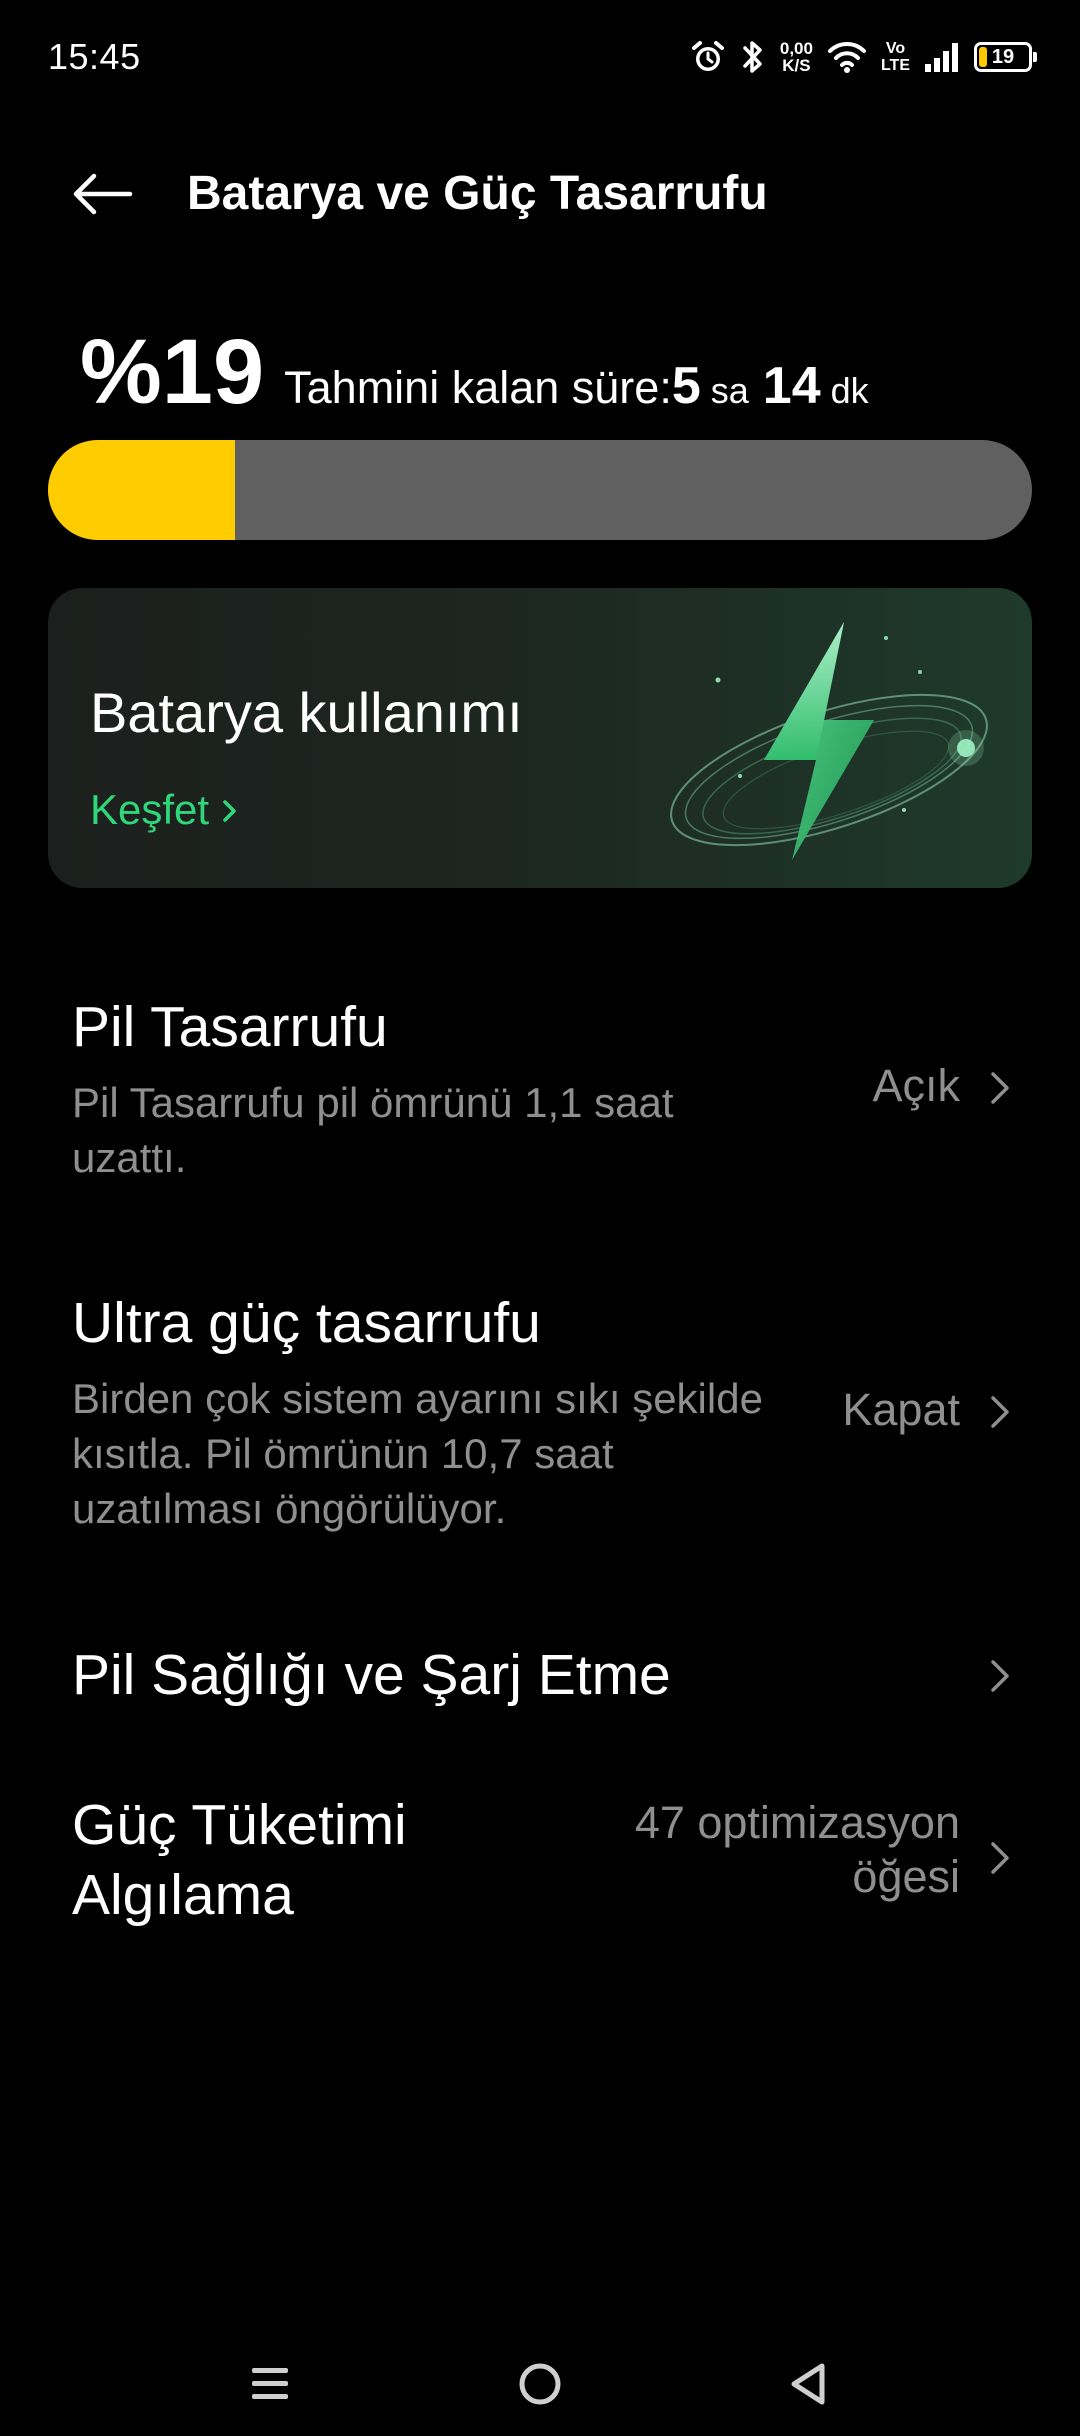  Describe the element at coordinates (239, 1825) in the screenshot. I see `power-consumption-title-line1: Güç Tüketimi` at that location.